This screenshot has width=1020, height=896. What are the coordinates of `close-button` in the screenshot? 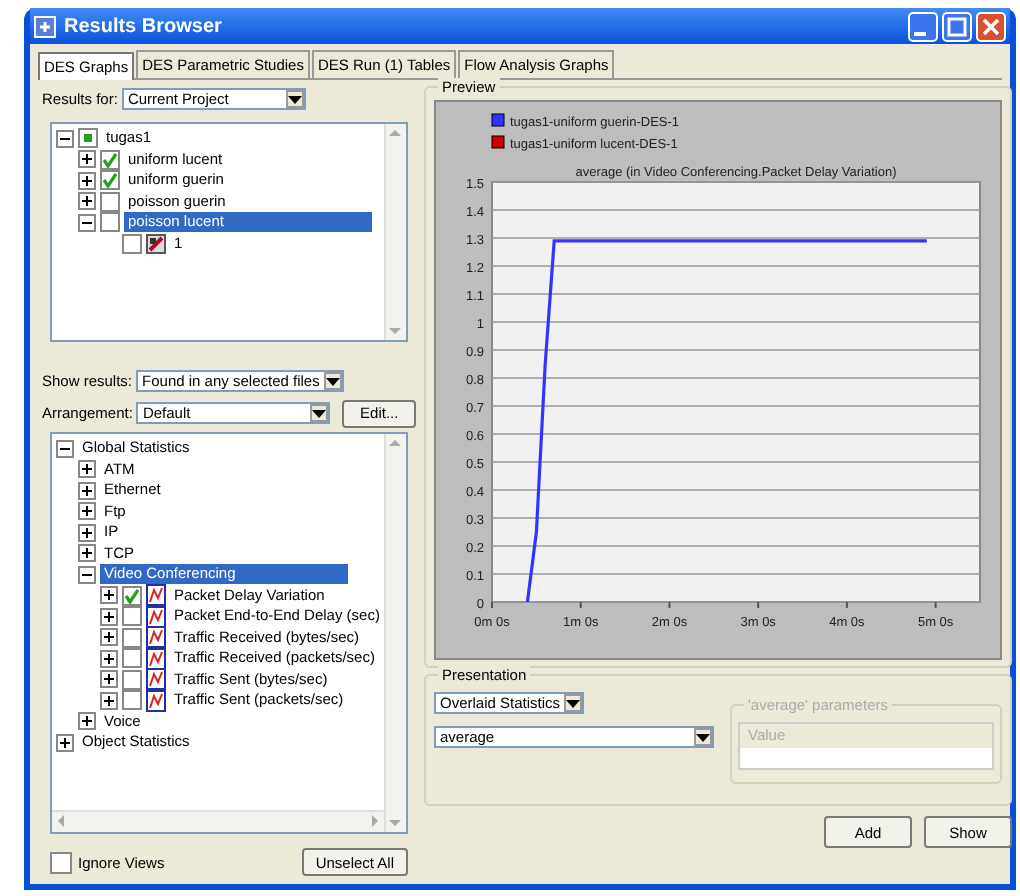 It's located at (991, 26).